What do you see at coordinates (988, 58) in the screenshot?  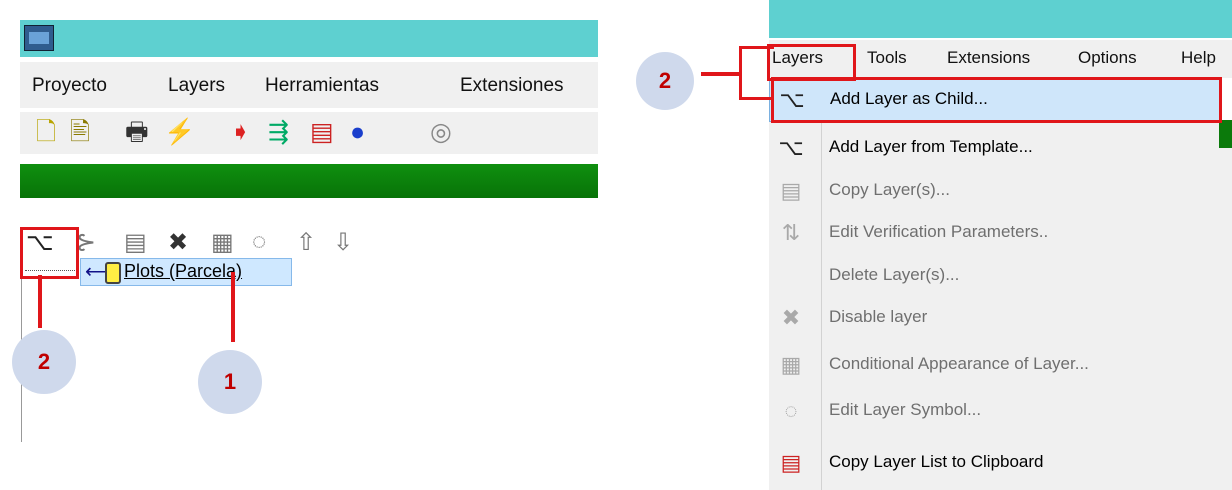 I see `menu-extensions: Extensions` at bounding box center [988, 58].